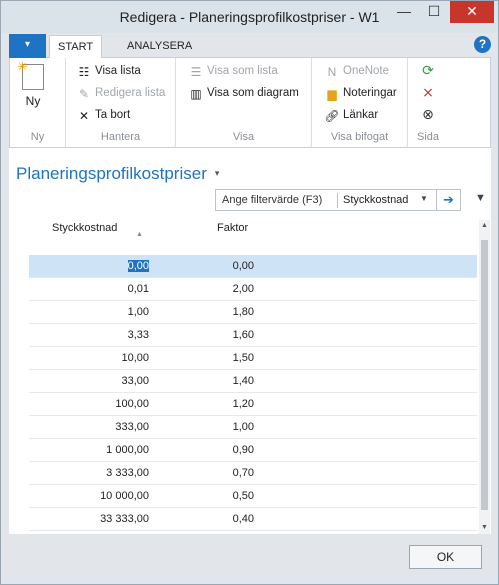  I want to click on scroll-up-icon: ▲, so click(484, 226).